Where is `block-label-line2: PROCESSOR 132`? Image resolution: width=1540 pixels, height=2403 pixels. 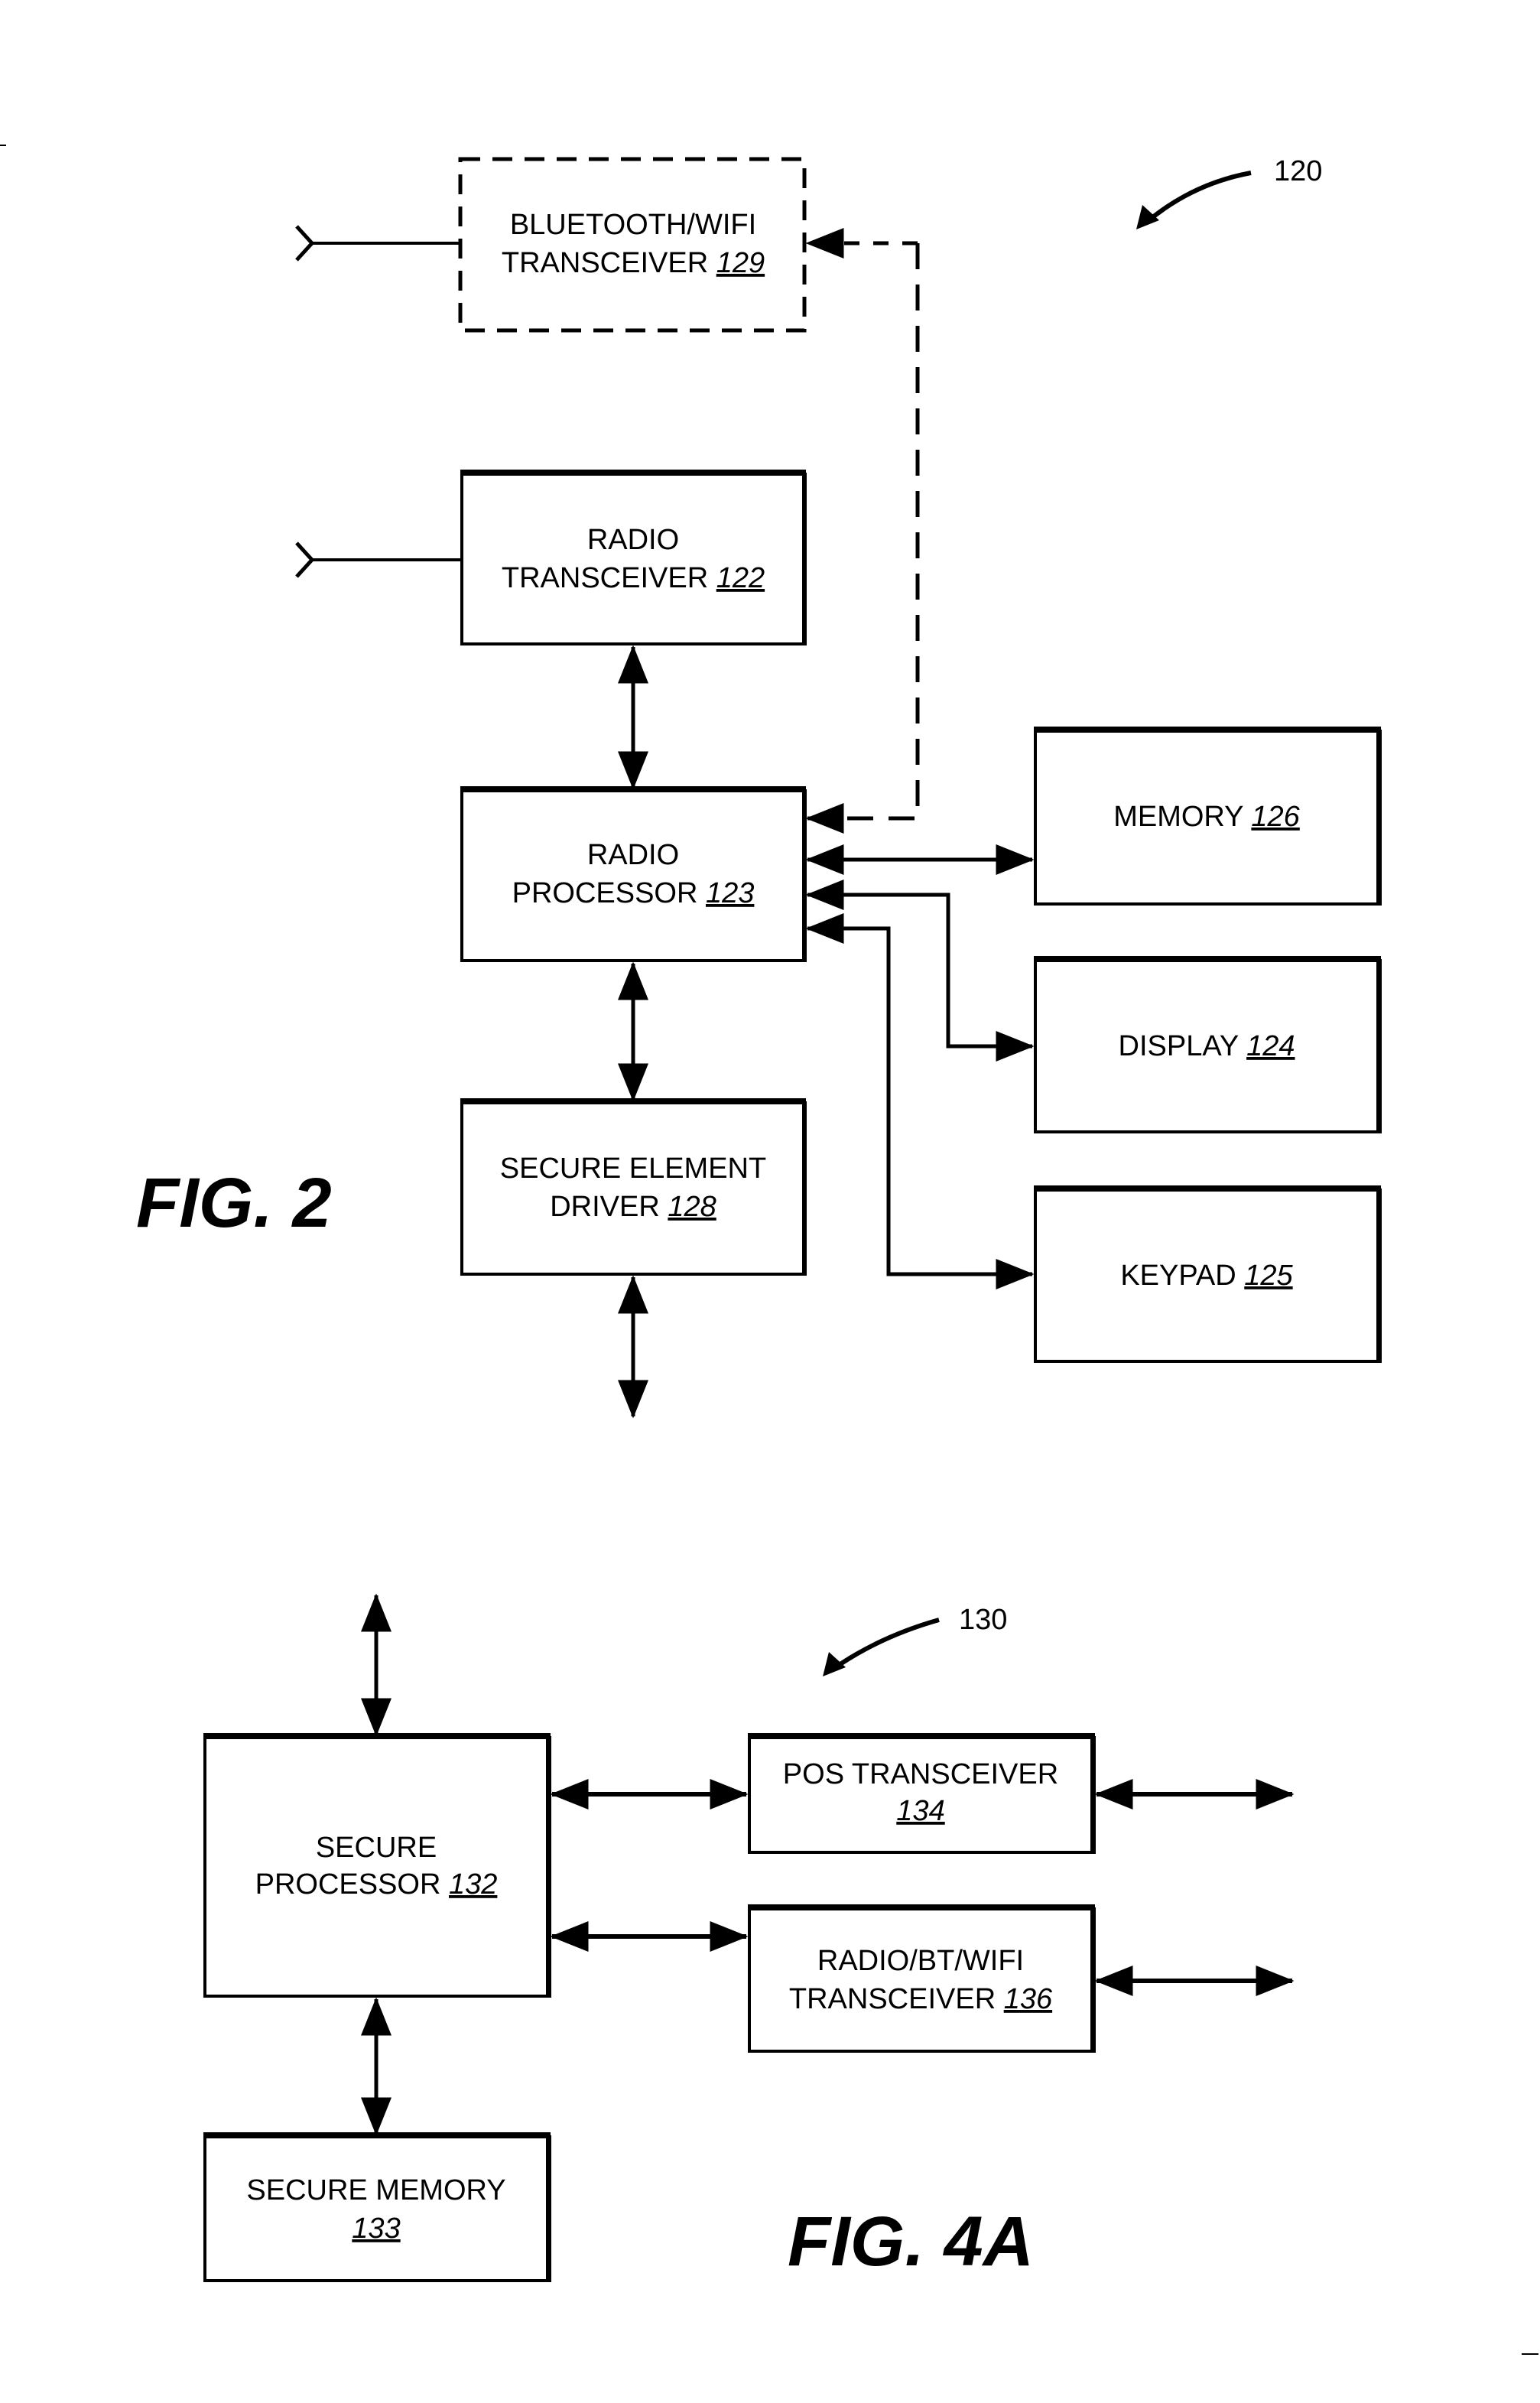
block-label-line2: PROCESSOR 132 is located at coordinates (376, 1884).